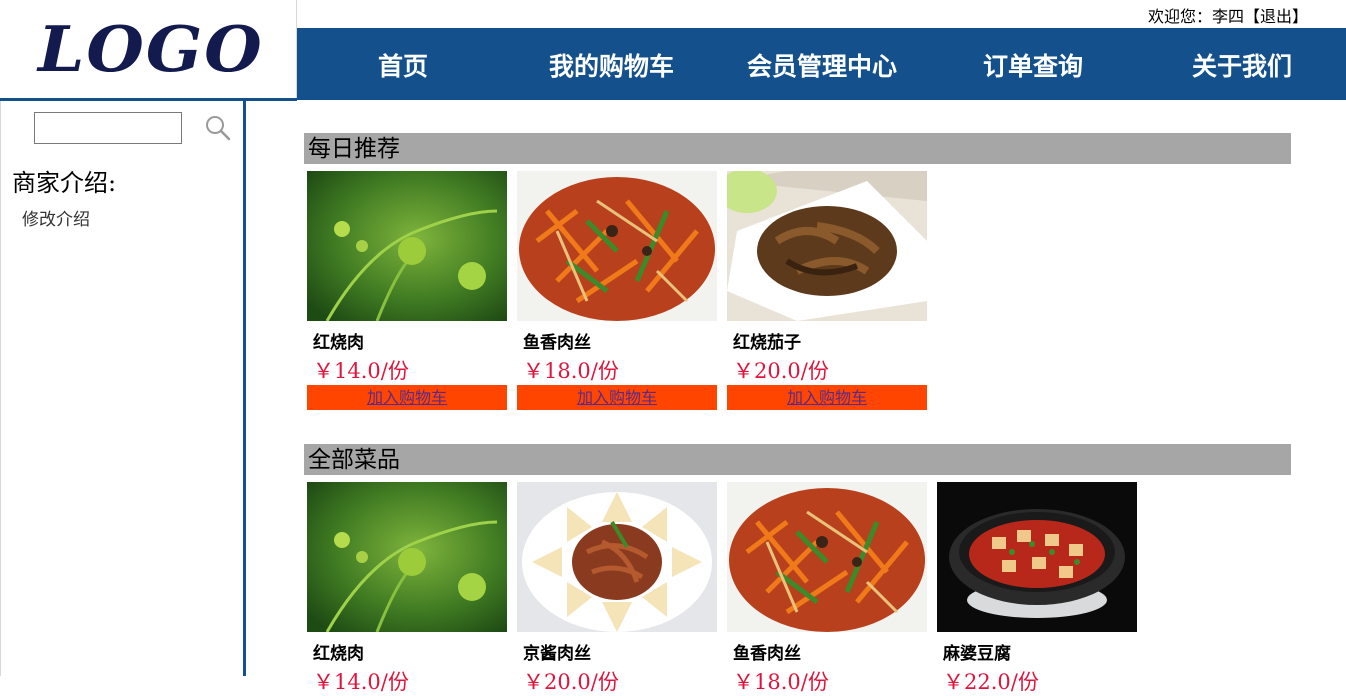 Image resolution: width=1346 pixels, height=696 pixels. I want to click on section-header-recommended: 每日推荐, so click(797, 148).